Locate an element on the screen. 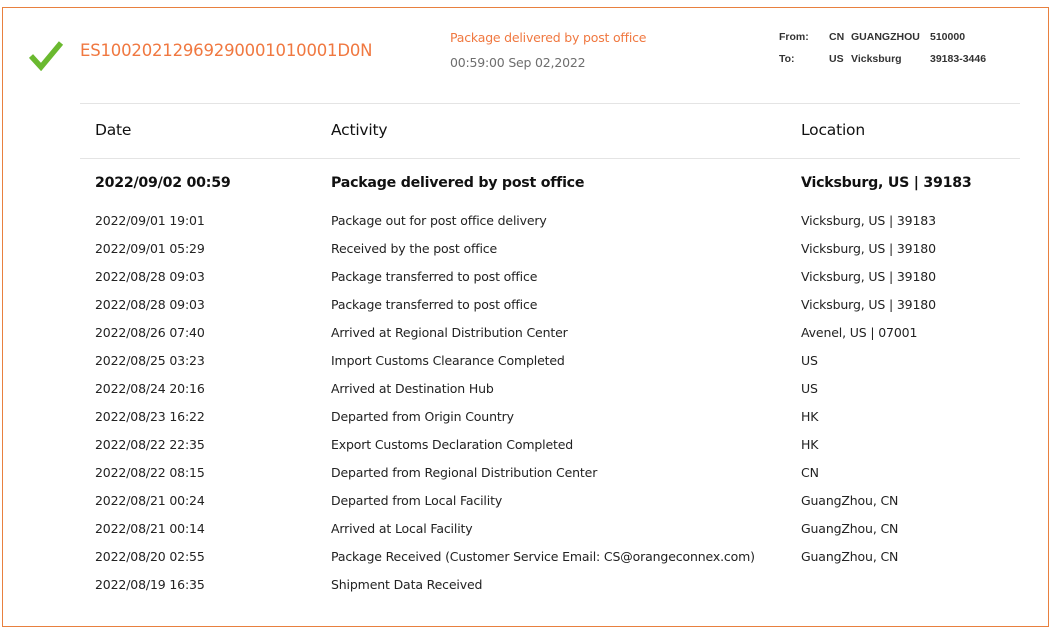  event-date: 2022/08/20 02:55 is located at coordinates (150, 556).